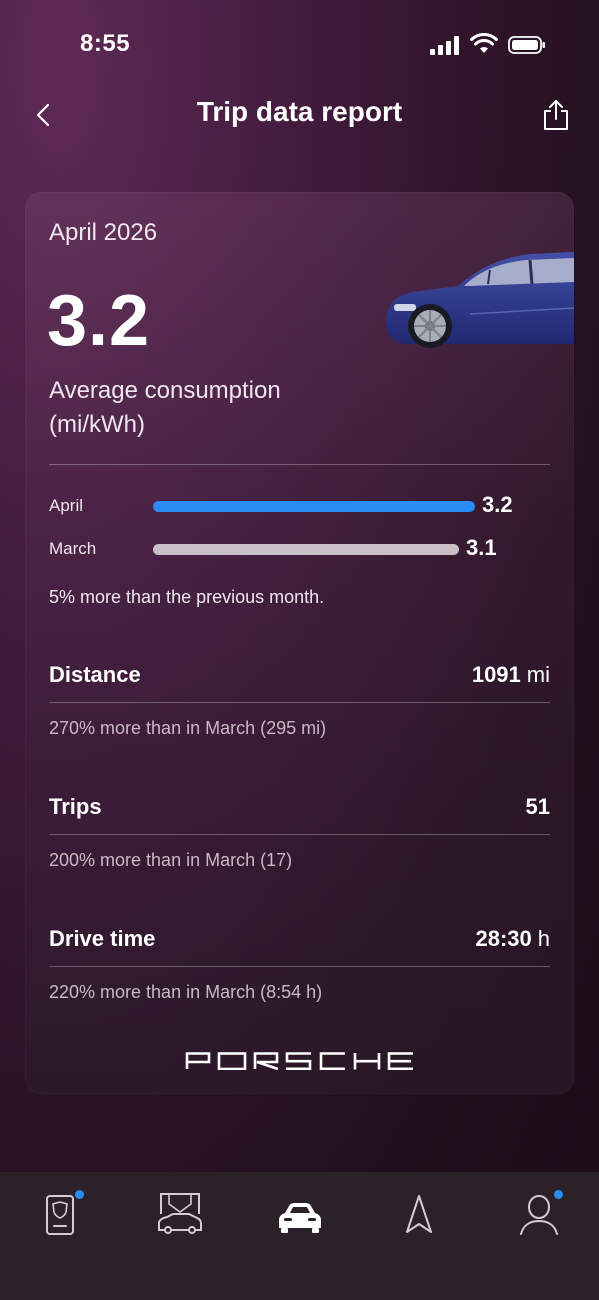 Image resolution: width=599 pixels, height=1300 pixels. I want to click on navigation-arrow-icon, so click(419, 1214).